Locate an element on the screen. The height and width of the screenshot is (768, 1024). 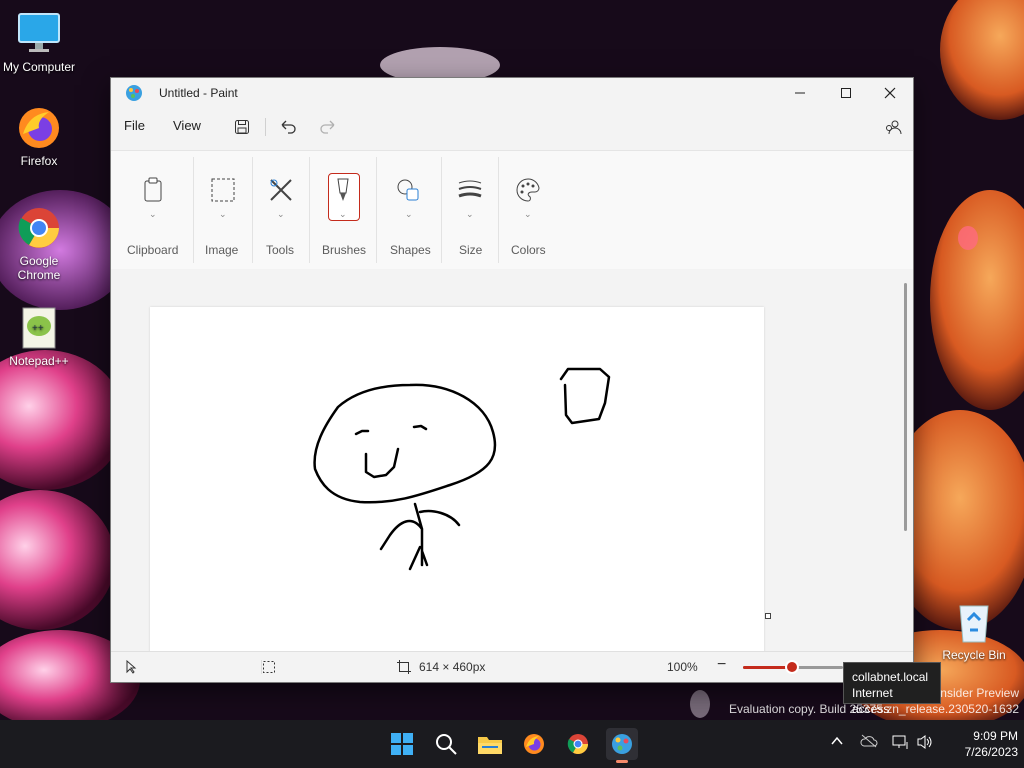
desktop-icon-firefox: Firefox is located at coordinates (39, 136).